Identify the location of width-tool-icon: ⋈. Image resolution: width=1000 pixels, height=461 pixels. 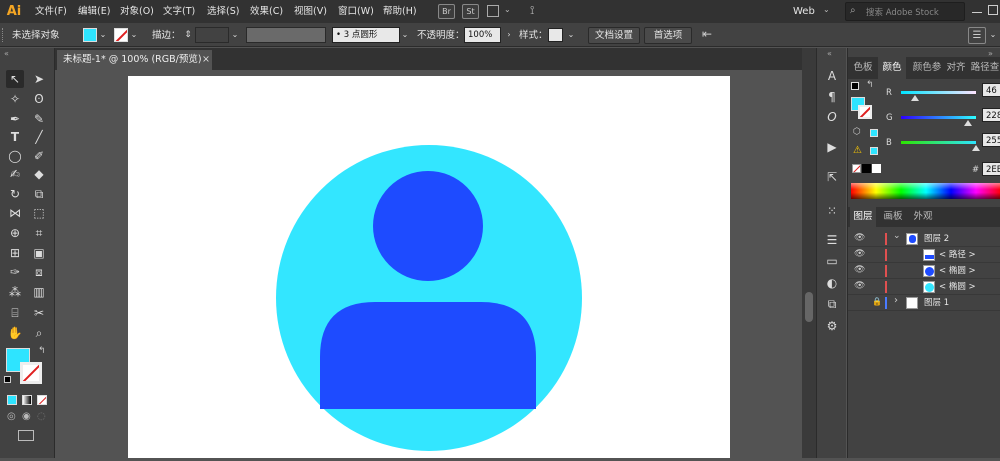
(15, 213).